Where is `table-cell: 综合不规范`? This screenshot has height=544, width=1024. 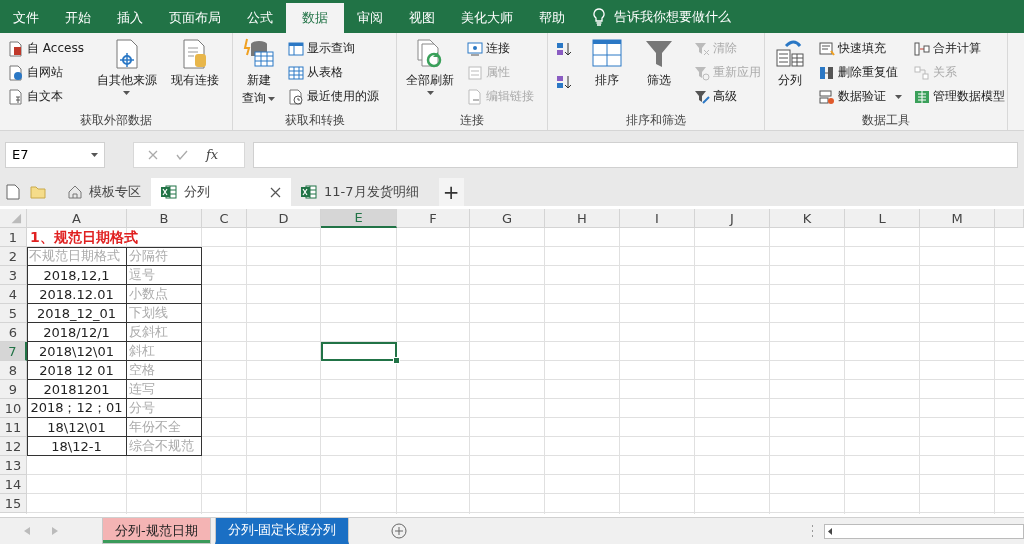 table-cell: 综合不规范 is located at coordinates (164, 446).